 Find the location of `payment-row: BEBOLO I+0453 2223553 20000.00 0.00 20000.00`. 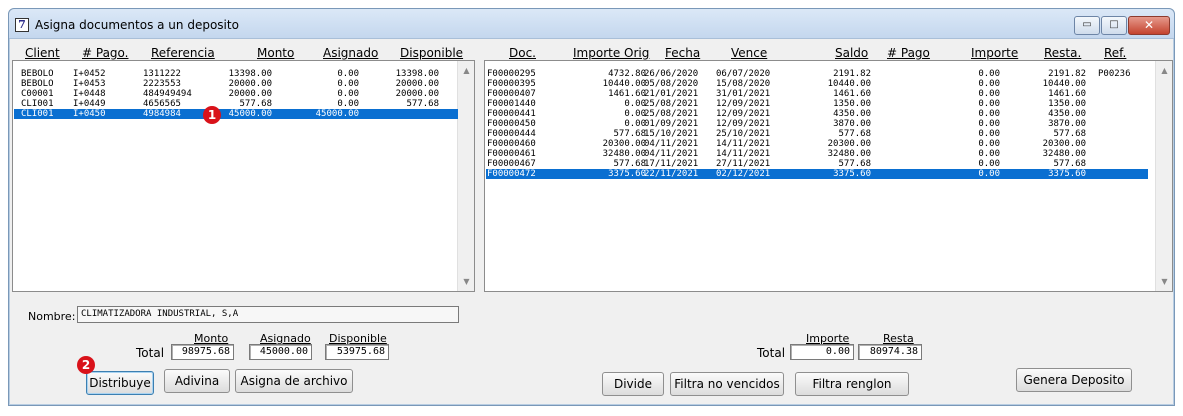

payment-row: BEBOLO I+0453 2223553 20000.00 0.00 20000.00 is located at coordinates (236, 84).